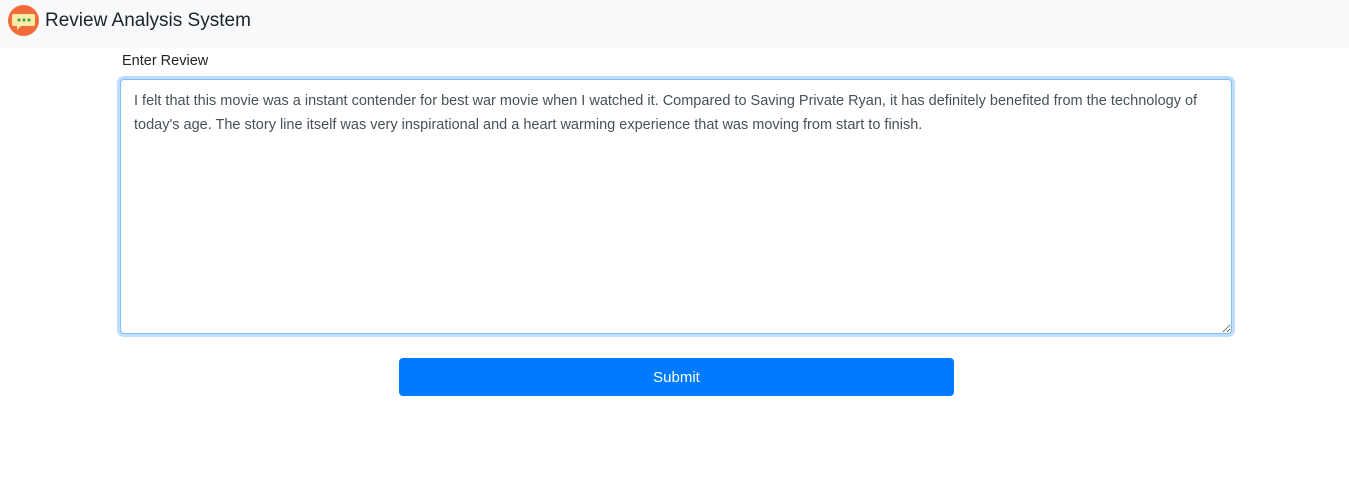 The height and width of the screenshot is (491, 1349). What do you see at coordinates (165, 61) in the screenshot?
I see `review-label: Enter Review` at bounding box center [165, 61].